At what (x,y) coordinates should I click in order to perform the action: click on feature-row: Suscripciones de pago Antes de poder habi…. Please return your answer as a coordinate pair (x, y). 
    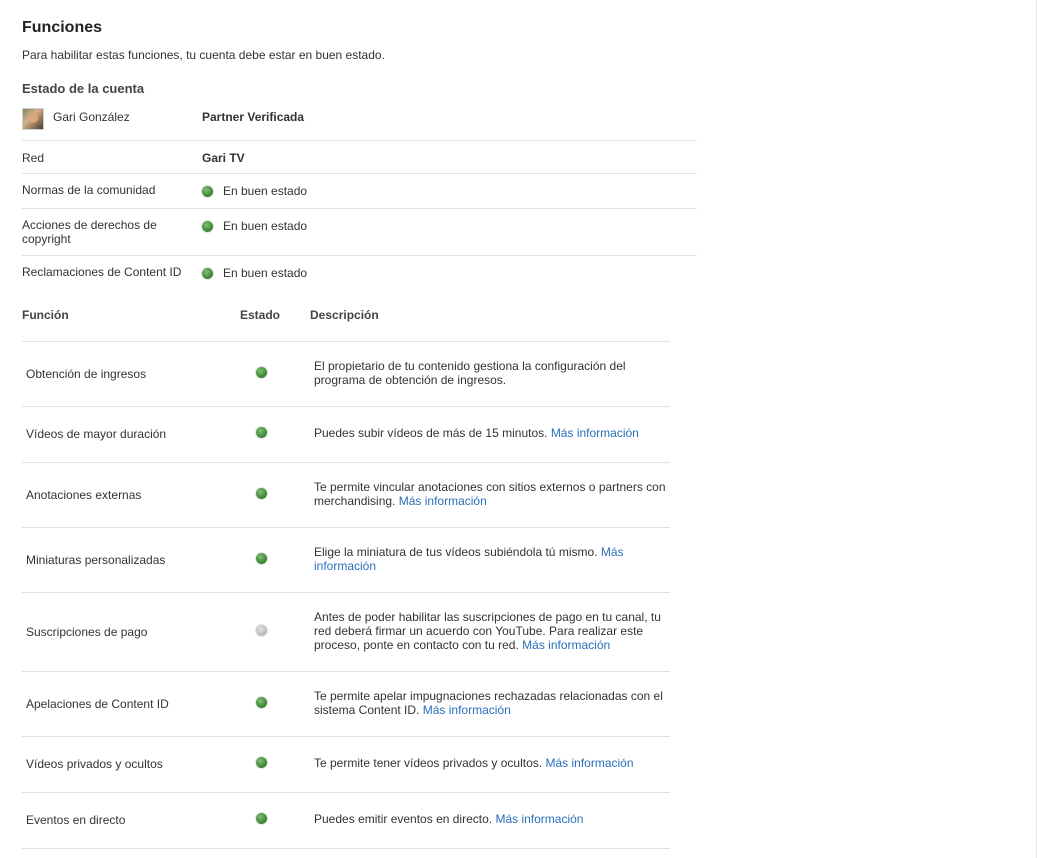
    Looking at the image, I should click on (346, 632).